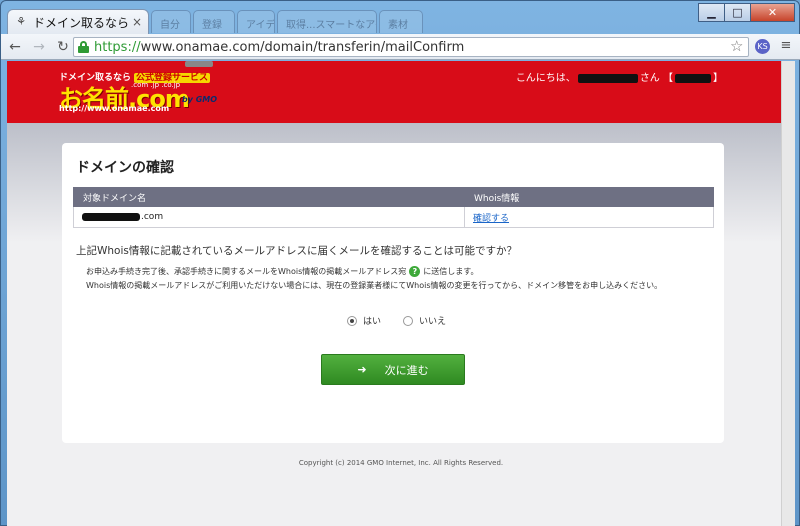 This screenshot has height=526, width=800. Describe the element at coordinates (491, 219) in the screenshot. I see `whois-confirm-link: 確認する` at that location.